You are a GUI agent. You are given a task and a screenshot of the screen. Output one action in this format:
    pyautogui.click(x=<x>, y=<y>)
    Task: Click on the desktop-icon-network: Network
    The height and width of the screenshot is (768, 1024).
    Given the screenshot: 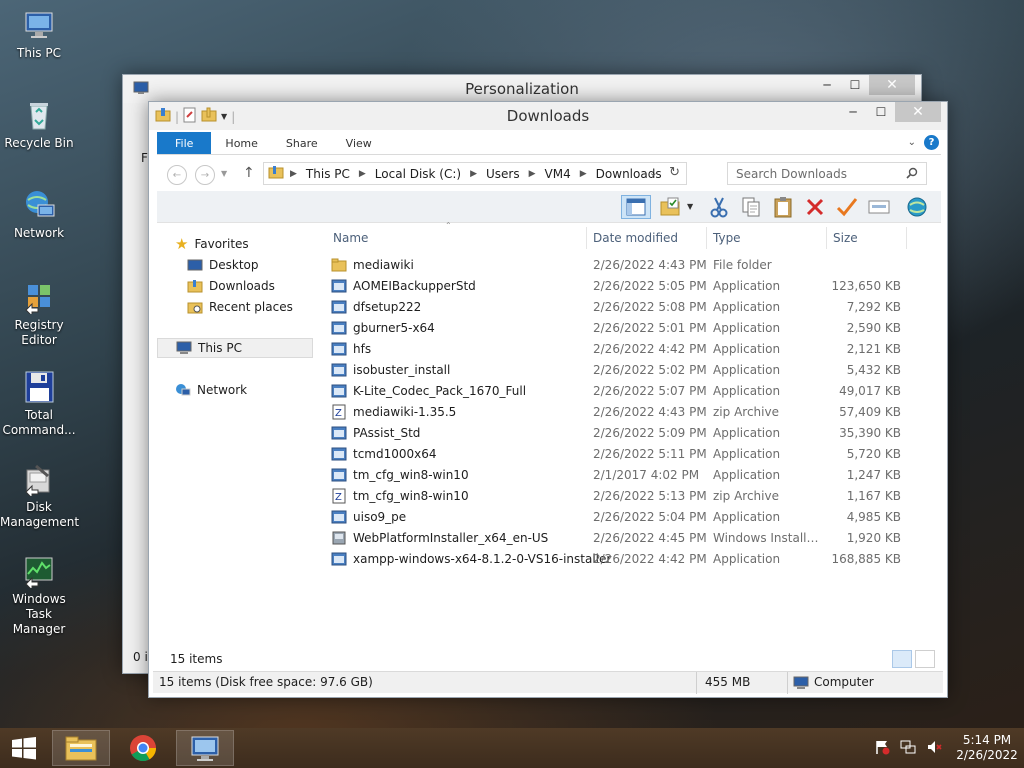 What is the action you would take?
    pyautogui.click(x=39, y=214)
    